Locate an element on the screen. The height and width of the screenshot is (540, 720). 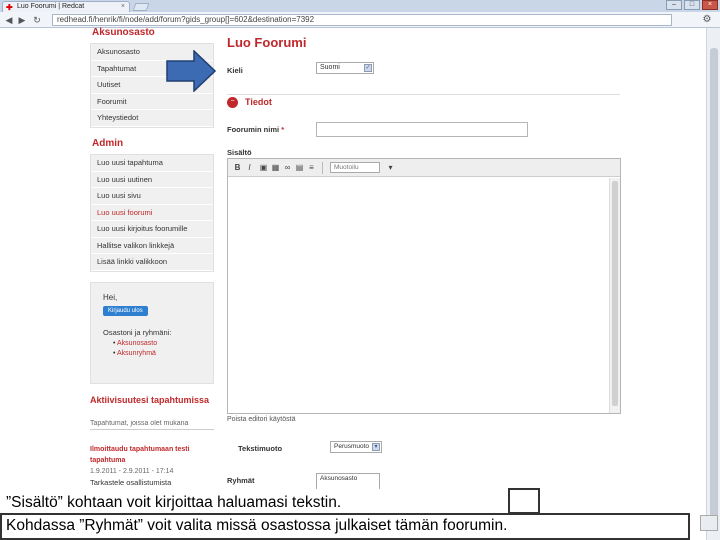
chevron-down-icon: ✓ is located at coordinates (368, 68).